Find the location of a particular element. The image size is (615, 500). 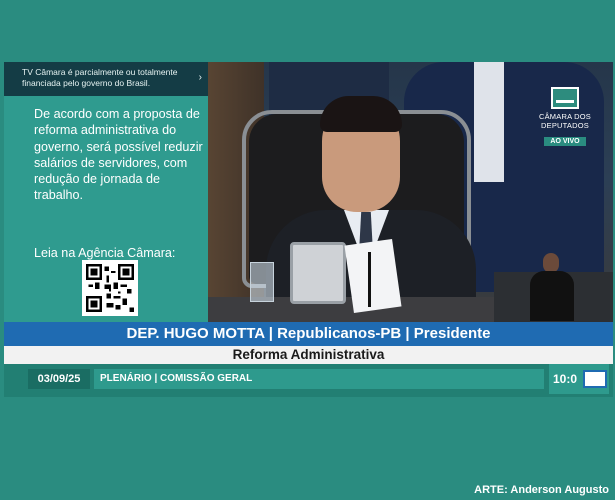

footer-bar: 03/09/25 PLENÁRIO | COMISSÃO GERAL 10:0 is located at coordinates (308, 380).